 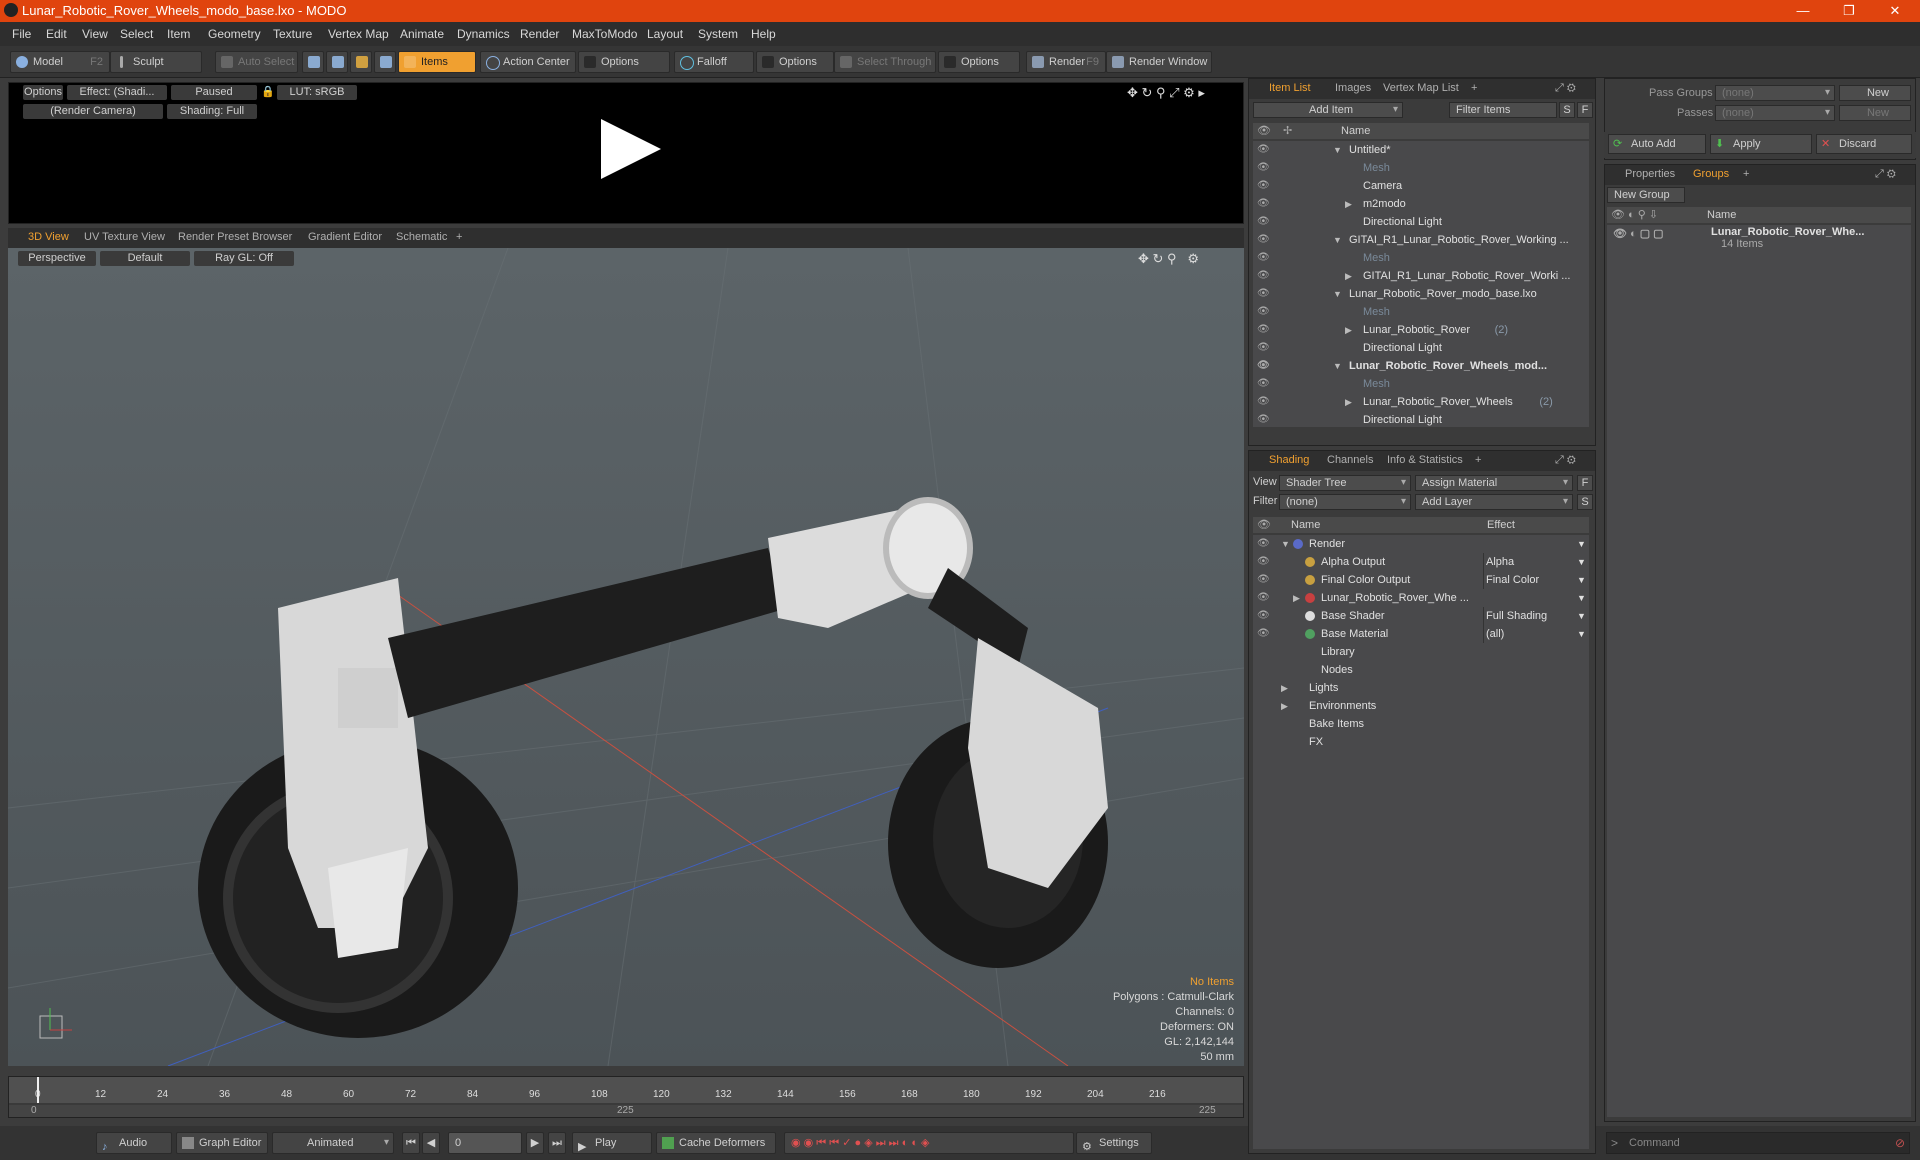 I want to click on shader-row: 👁 Base Material (all) ▼, so click(x=1421, y=634).